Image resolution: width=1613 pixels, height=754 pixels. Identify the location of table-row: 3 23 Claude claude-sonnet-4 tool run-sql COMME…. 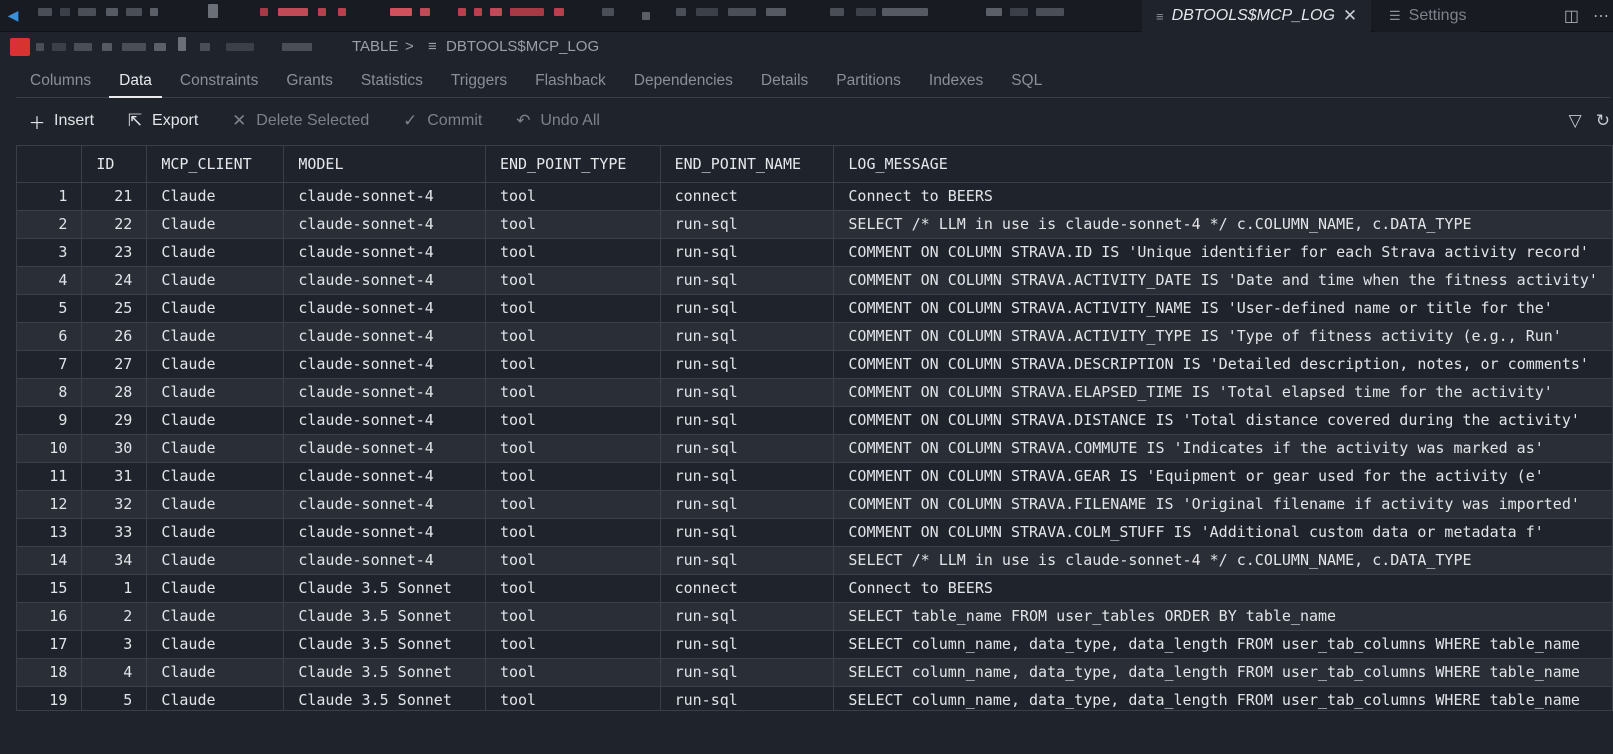
(815, 252).